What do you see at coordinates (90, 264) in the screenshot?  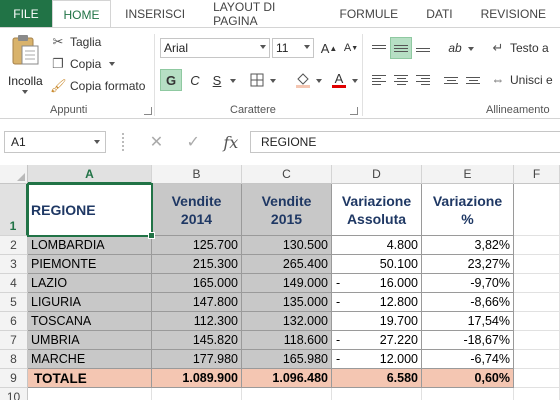 I see `region-cell: PIEMONTE` at bounding box center [90, 264].